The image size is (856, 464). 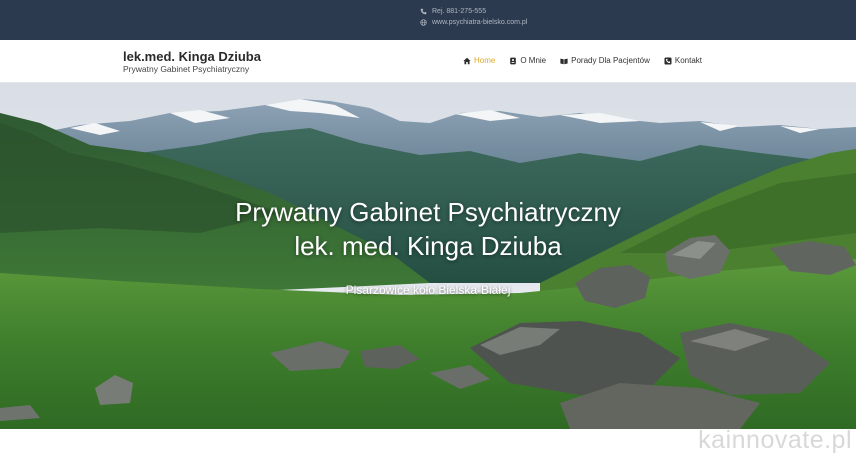 What do you see at coordinates (688, 60) in the screenshot?
I see `nav-label-kontakt: Kontakt` at bounding box center [688, 60].